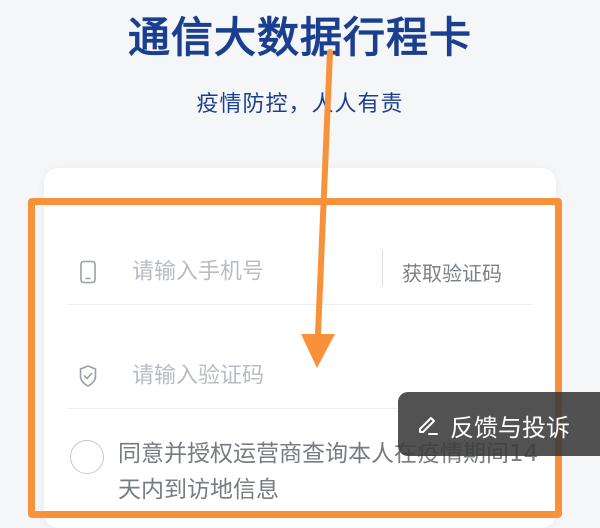 The image size is (600, 528). I want to click on page-title: 通信大数据行程卡, so click(299, 37).